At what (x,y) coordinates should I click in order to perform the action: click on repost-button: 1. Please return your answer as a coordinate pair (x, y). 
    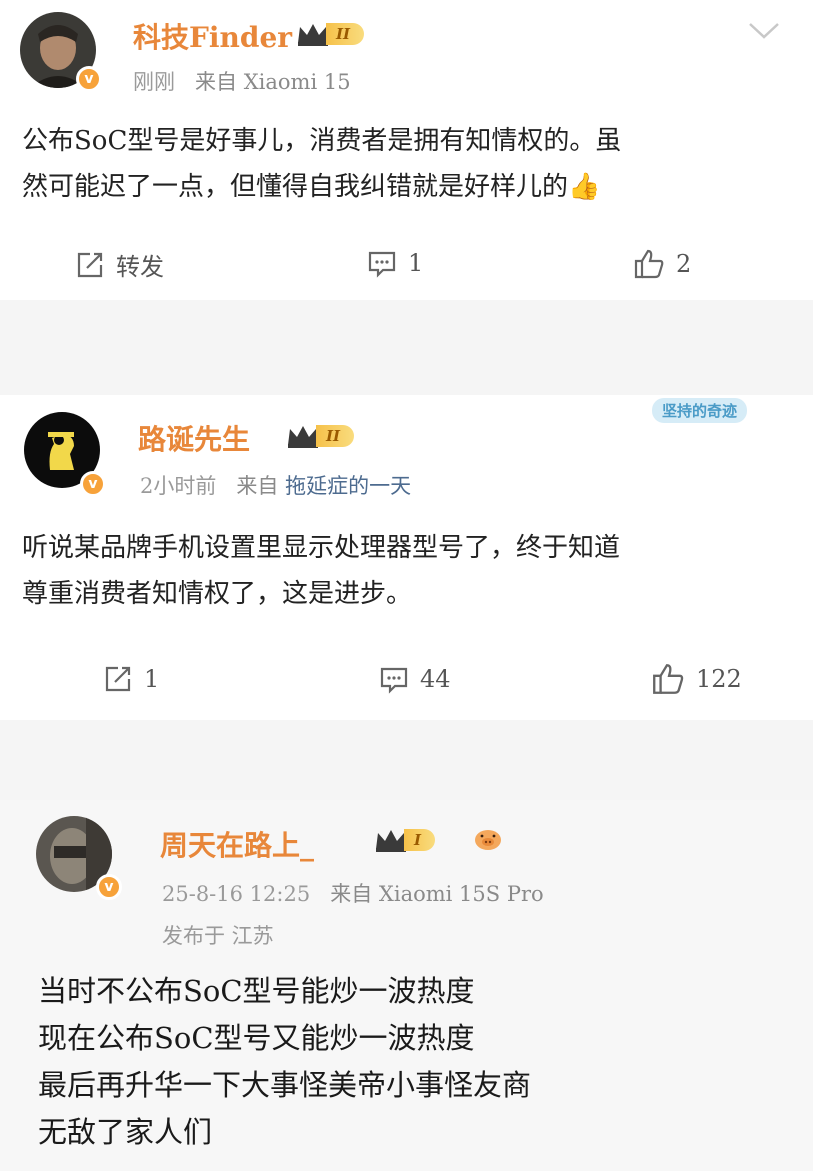
    Looking at the image, I should click on (130, 679).